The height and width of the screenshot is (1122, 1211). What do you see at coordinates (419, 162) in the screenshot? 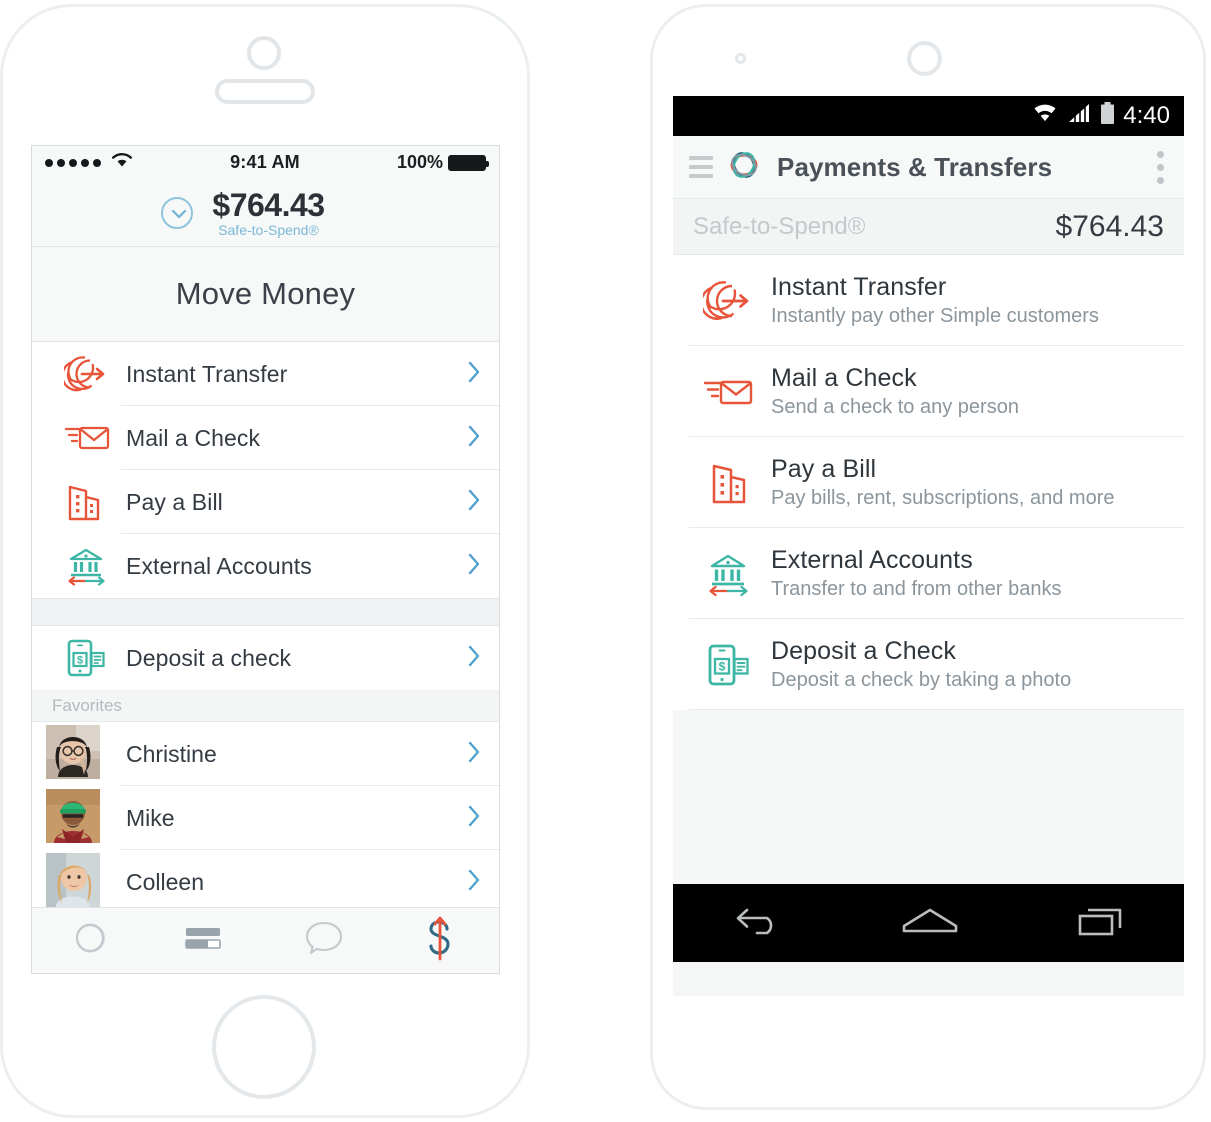
I see `ios-battery-percent: 100%` at bounding box center [419, 162].